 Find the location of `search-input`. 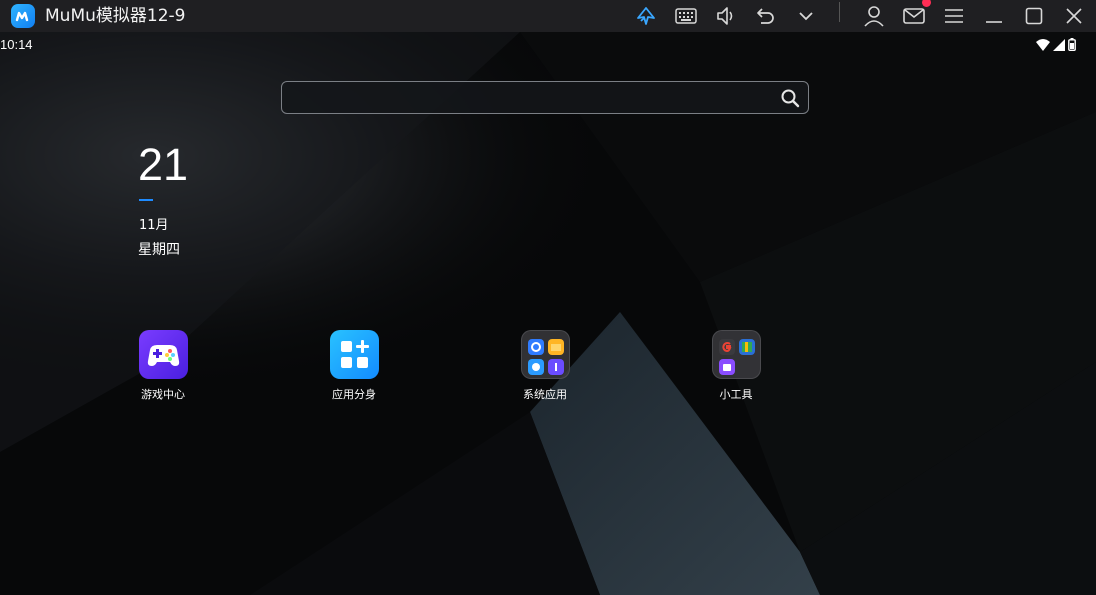

search-input is located at coordinates (529, 99).